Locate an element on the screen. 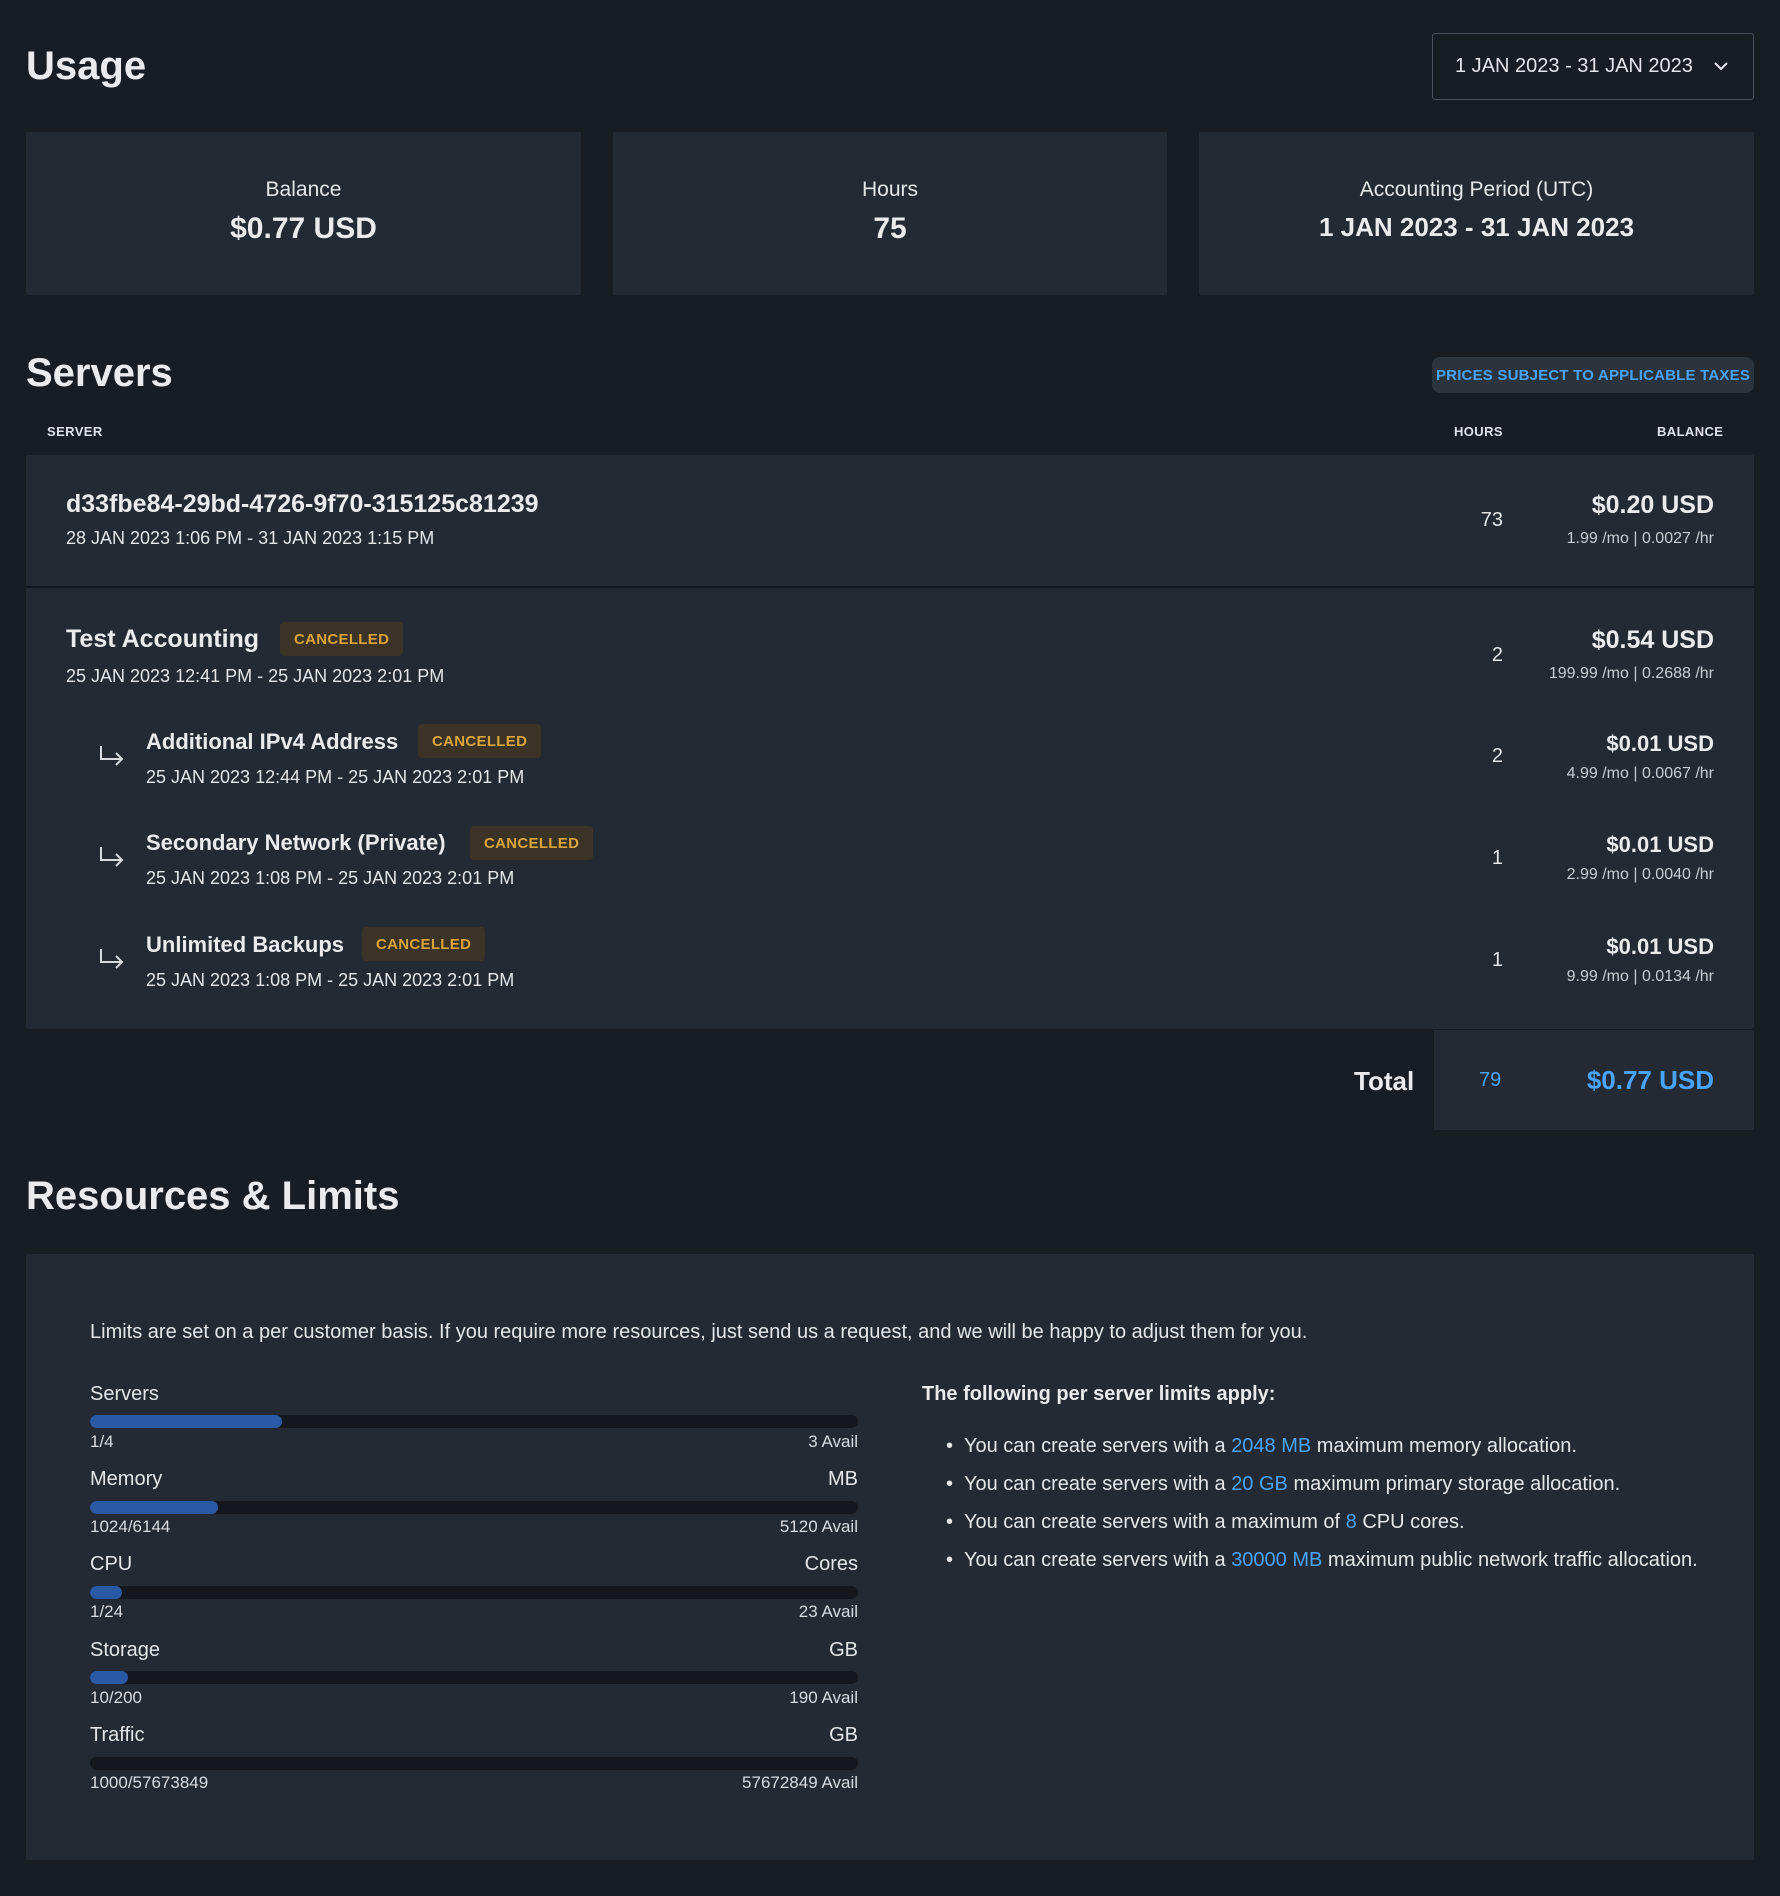  column-hours: HOURS is located at coordinates (1478, 431).